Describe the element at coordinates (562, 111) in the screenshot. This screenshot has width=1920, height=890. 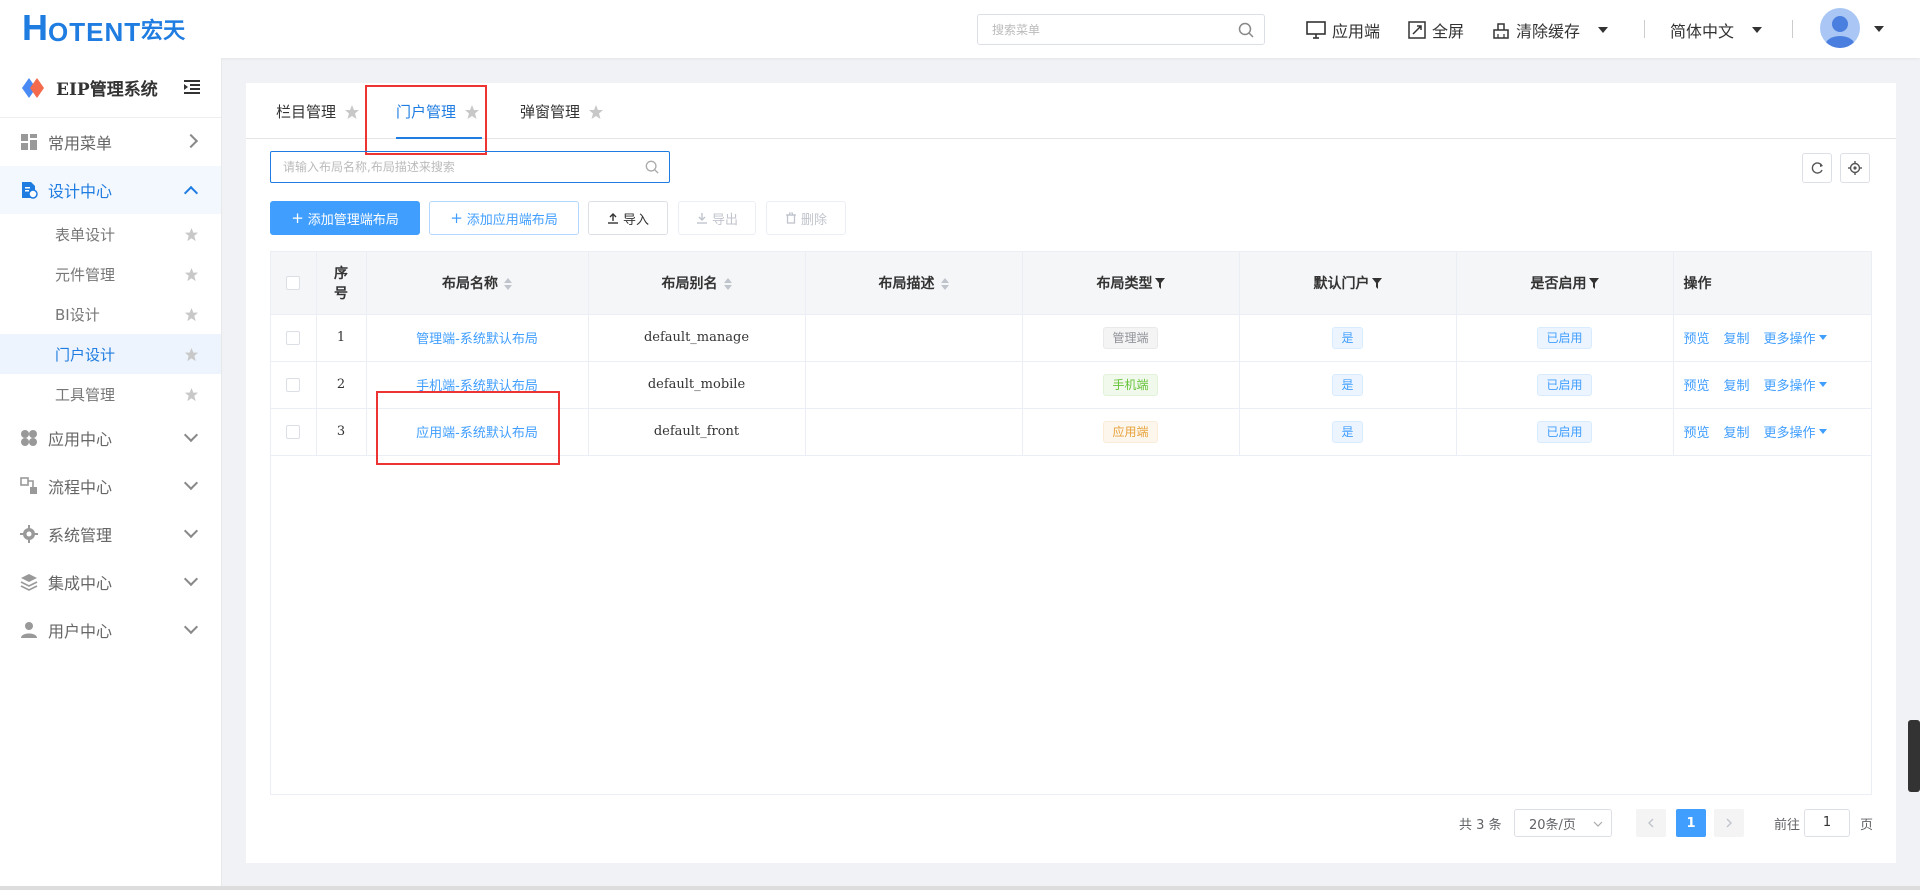
I see `tab-popup-manage: 弹窗管理` at that location.